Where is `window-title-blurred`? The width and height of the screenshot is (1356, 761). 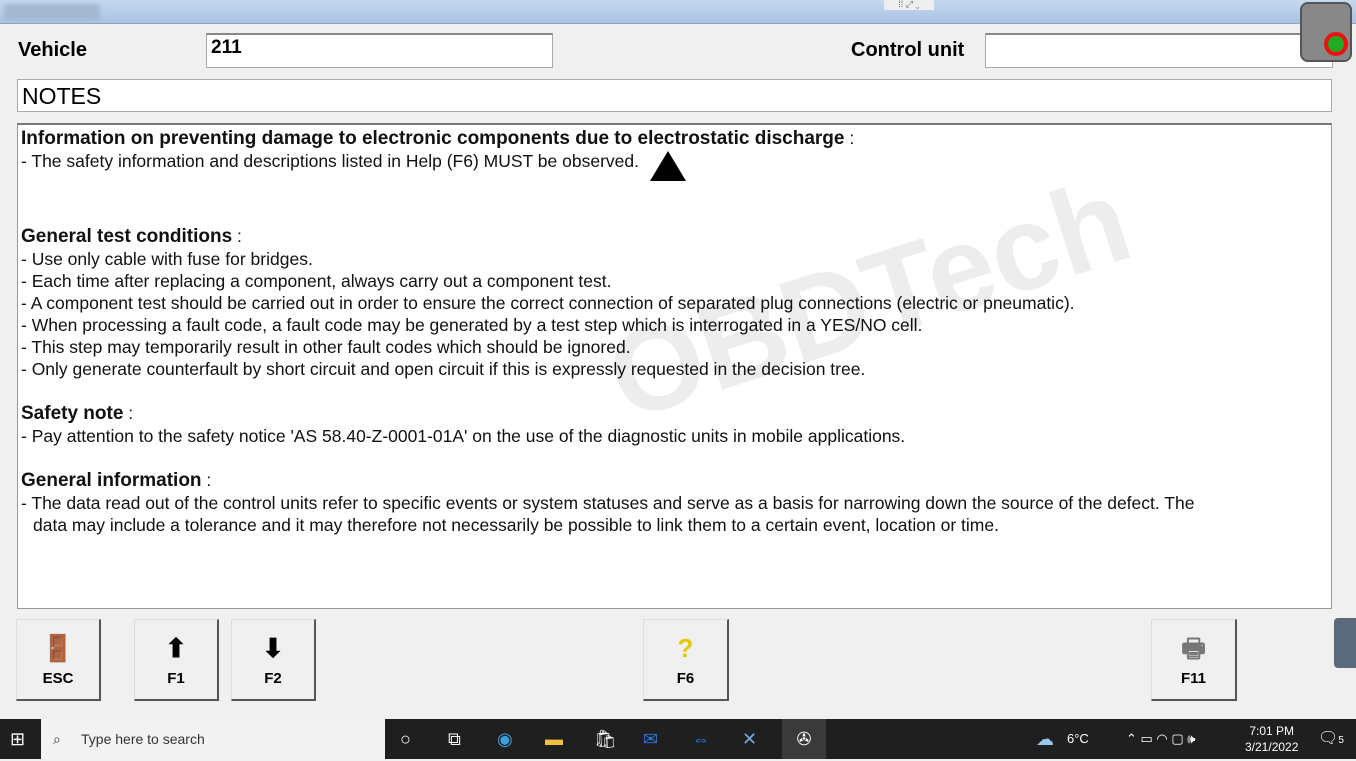
window-title-blurred is located at coordinates (52, 12).